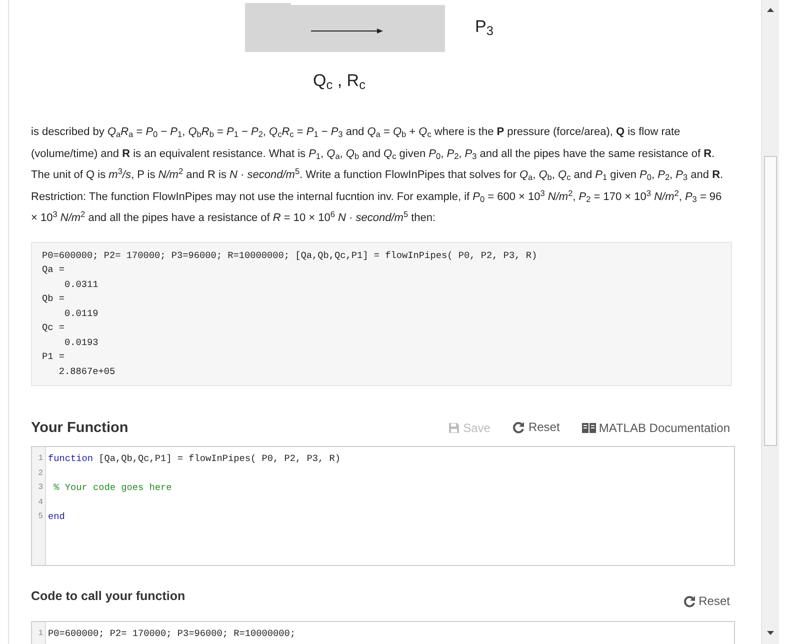 This screenshot has height=644, width=791. What do you see at coordinates (87, 371) in the screenshot?
I see `output-line: 2.8867e+05` at bounding box center [87, 371].